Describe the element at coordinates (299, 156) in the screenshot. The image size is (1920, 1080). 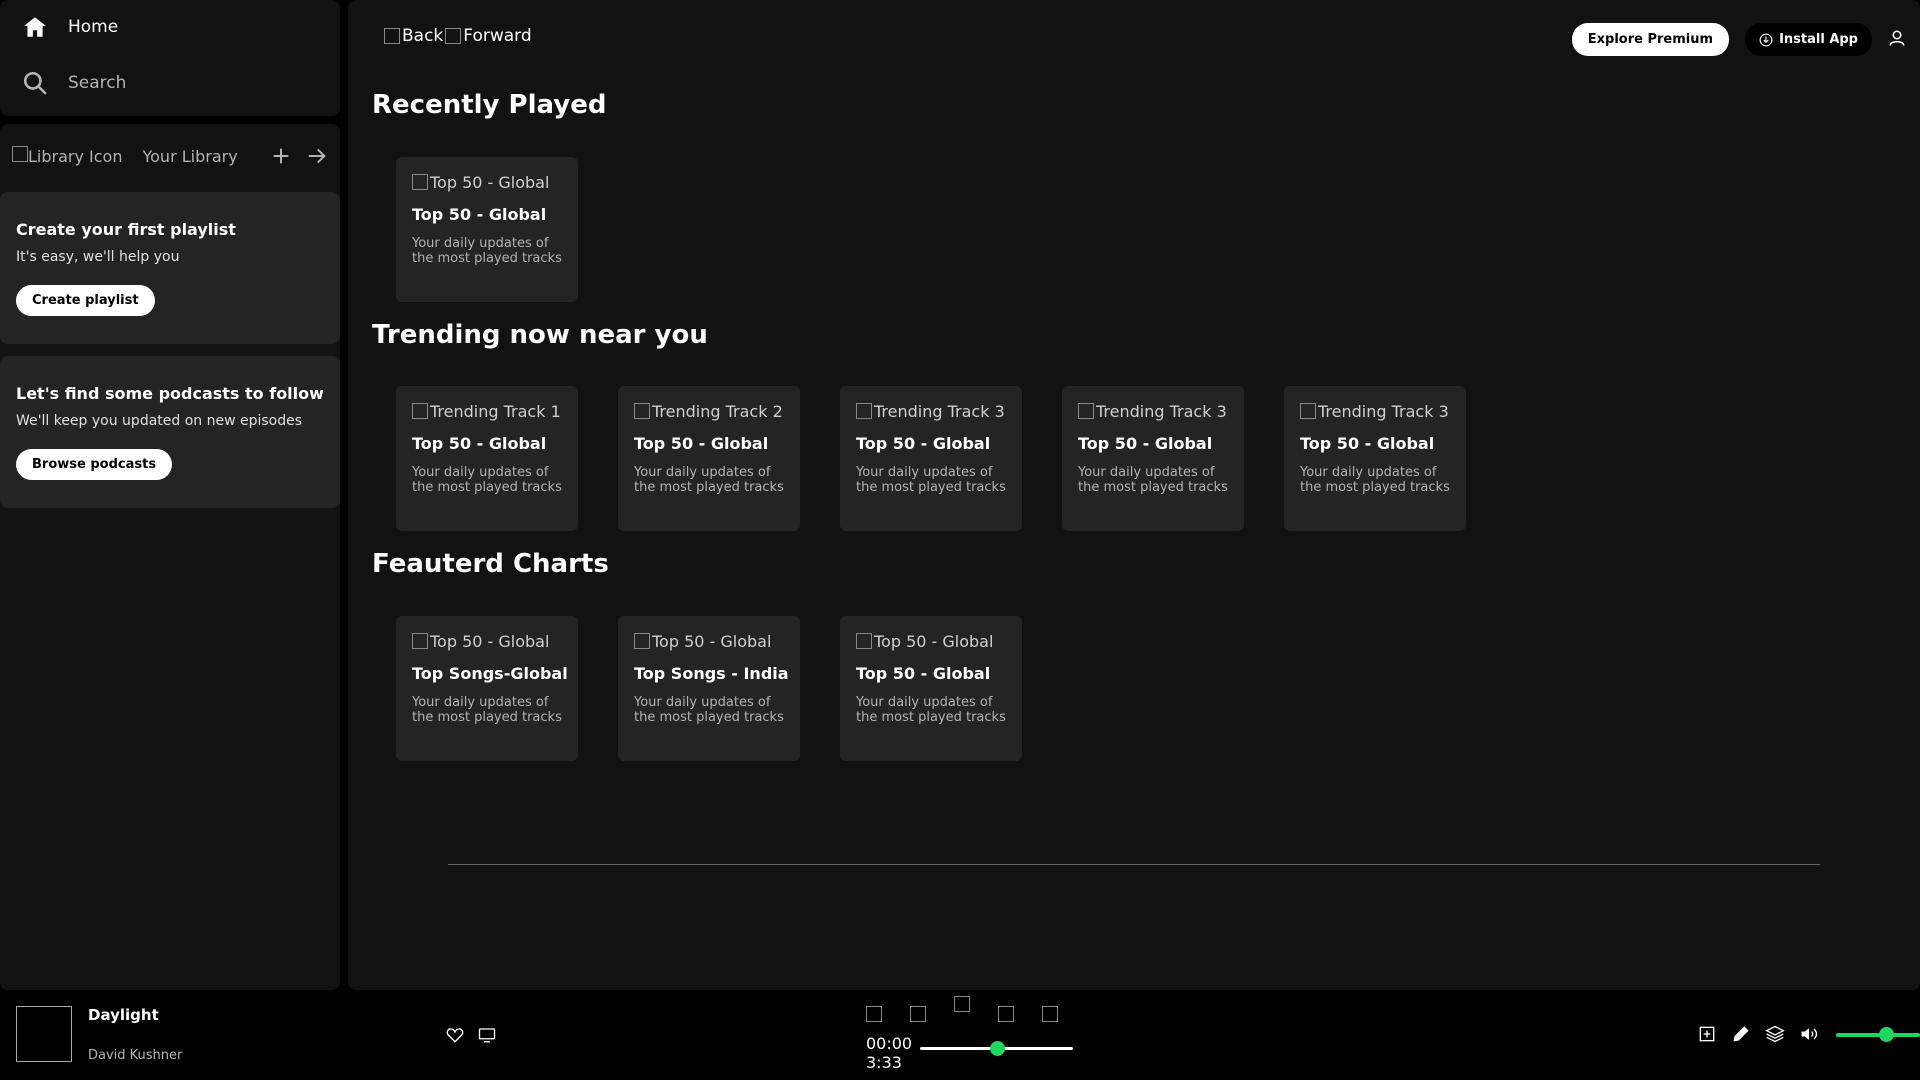
I see `library-actions` at that location.